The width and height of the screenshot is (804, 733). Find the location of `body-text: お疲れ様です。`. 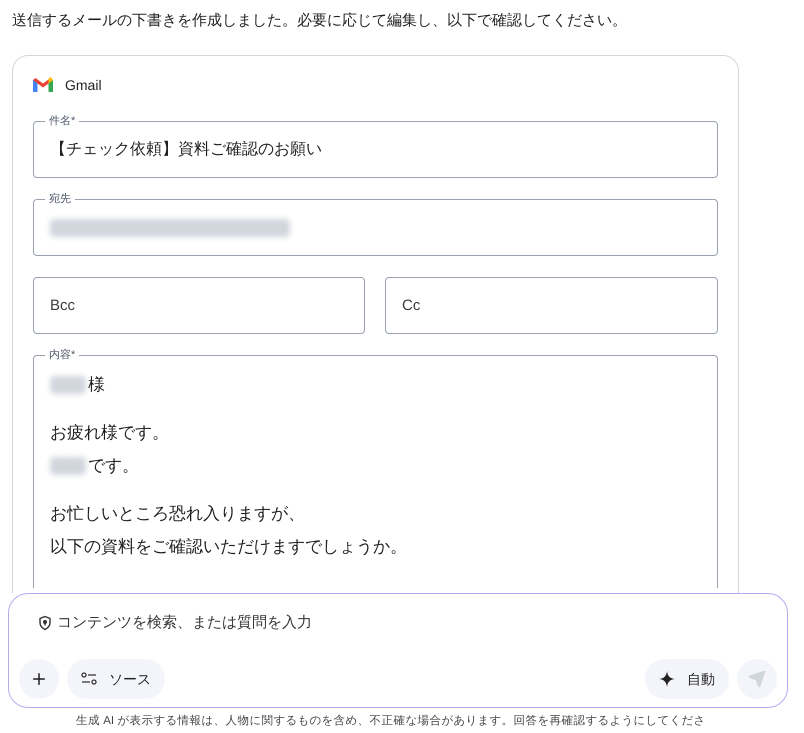

body-text: お疲れ様です。 is located at coordinates (109, 433).